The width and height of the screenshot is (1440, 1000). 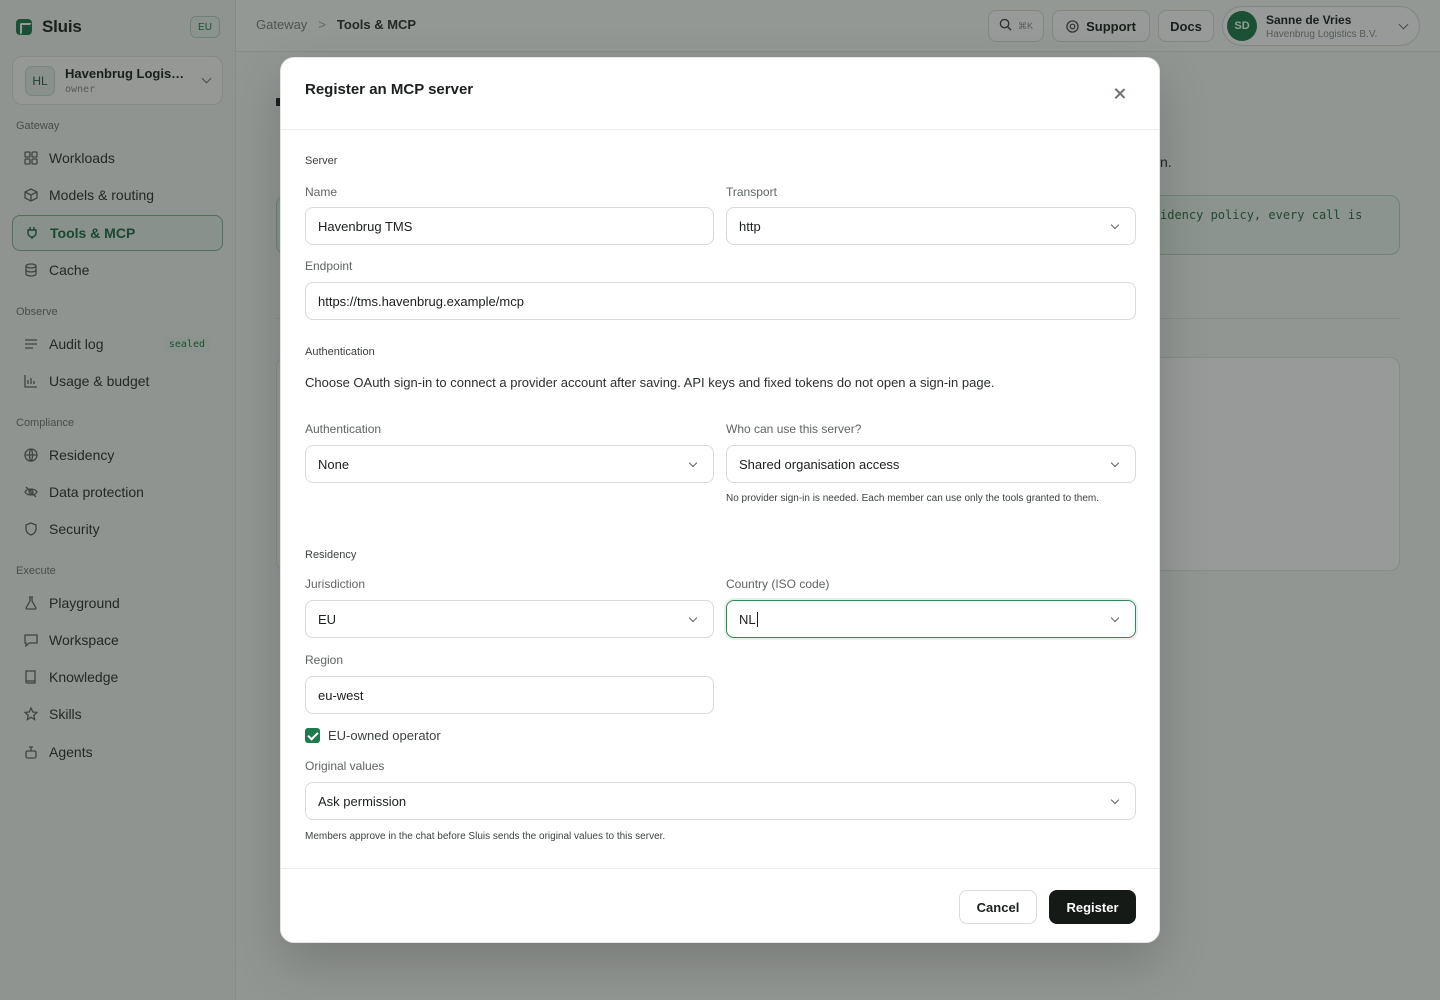 I want to click on endpoint-value: https://tms.havenbrug.example/mcp, so click(x=421, y=301).